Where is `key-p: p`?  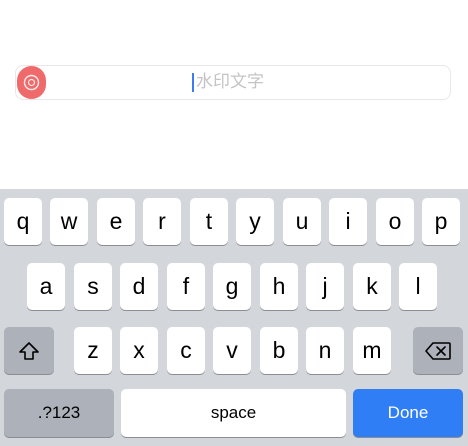
key-p: p is located at coordinates (441, 221).